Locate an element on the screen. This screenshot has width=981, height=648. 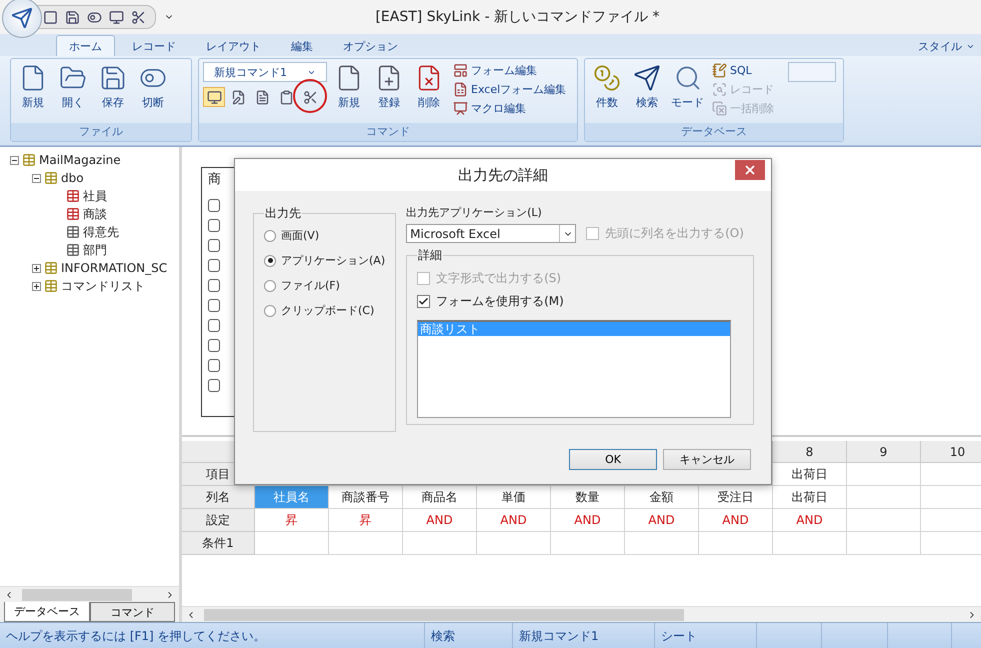
ribbon-button: モード is located at coordinates (687, 87).